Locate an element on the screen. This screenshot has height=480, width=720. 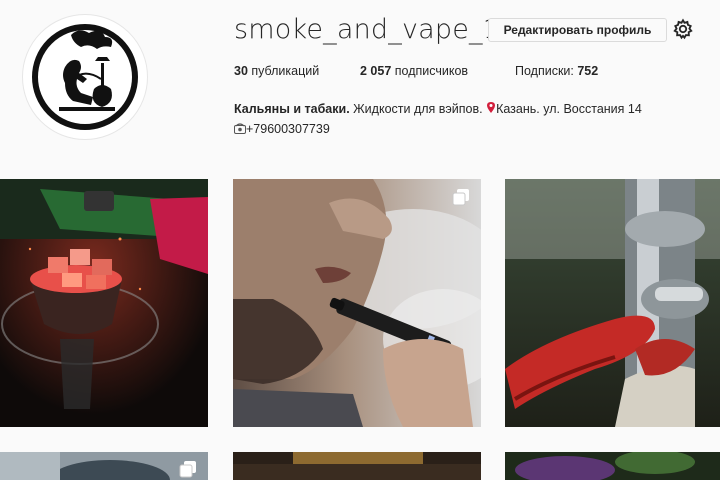
hookah-logo is located at coordinates (85, 77).